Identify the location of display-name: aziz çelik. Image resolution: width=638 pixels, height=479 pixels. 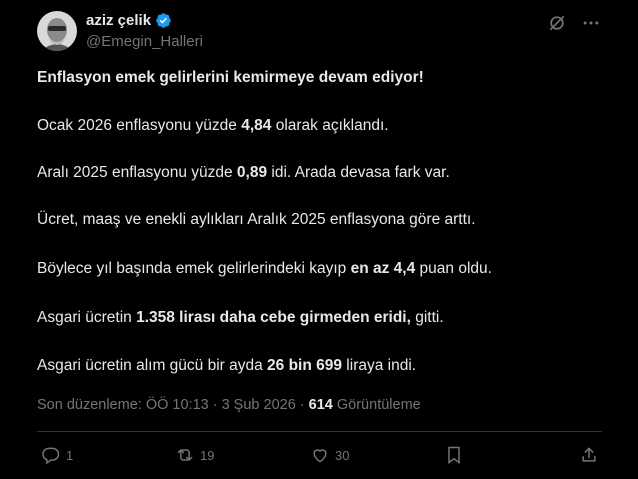
(118, 20).